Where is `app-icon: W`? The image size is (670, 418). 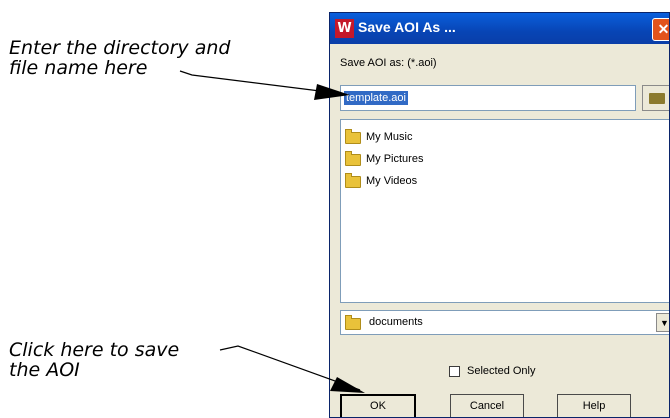
app-icon: W is located at coordinates (344, 28).